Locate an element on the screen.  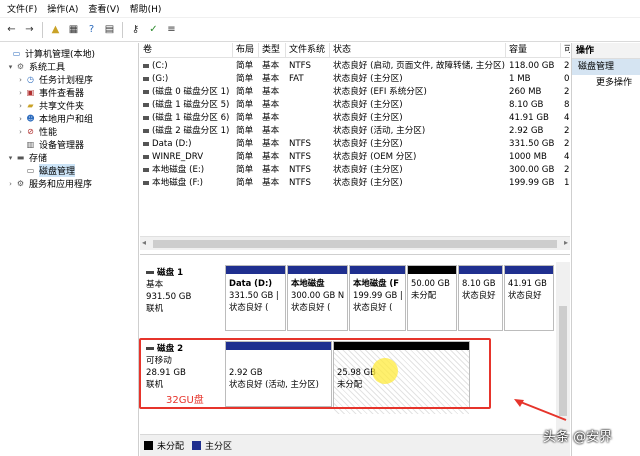
cell-text: 2 is located at coordinates (567, 131).